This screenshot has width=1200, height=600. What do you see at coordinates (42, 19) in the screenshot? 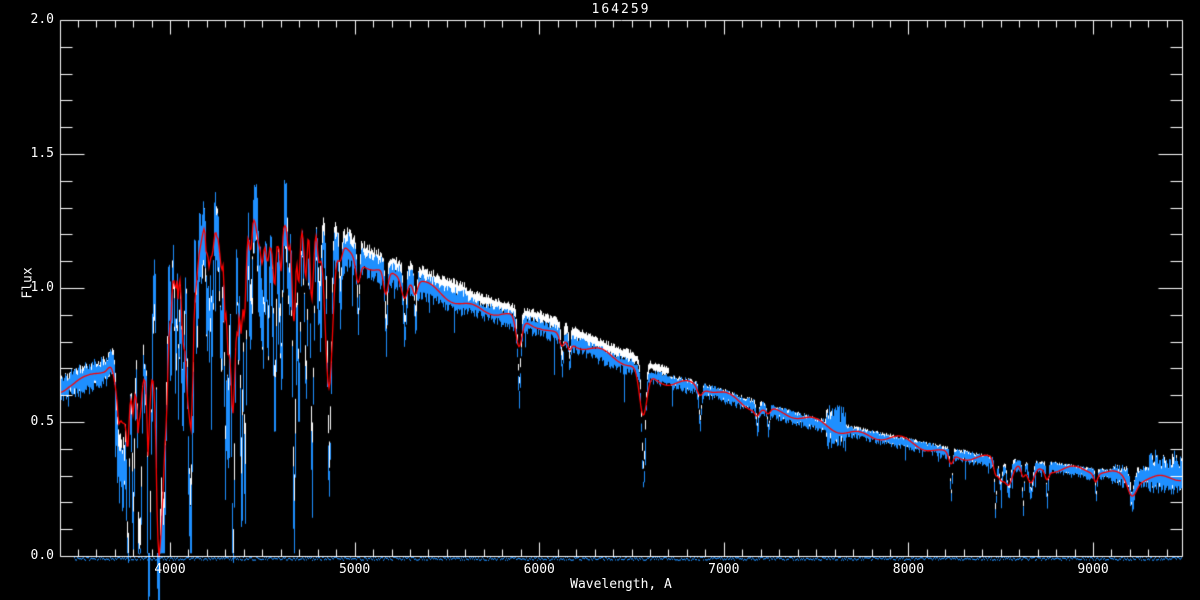
I see `y-tick-label: 2.0` at bounding box center [42, 19].